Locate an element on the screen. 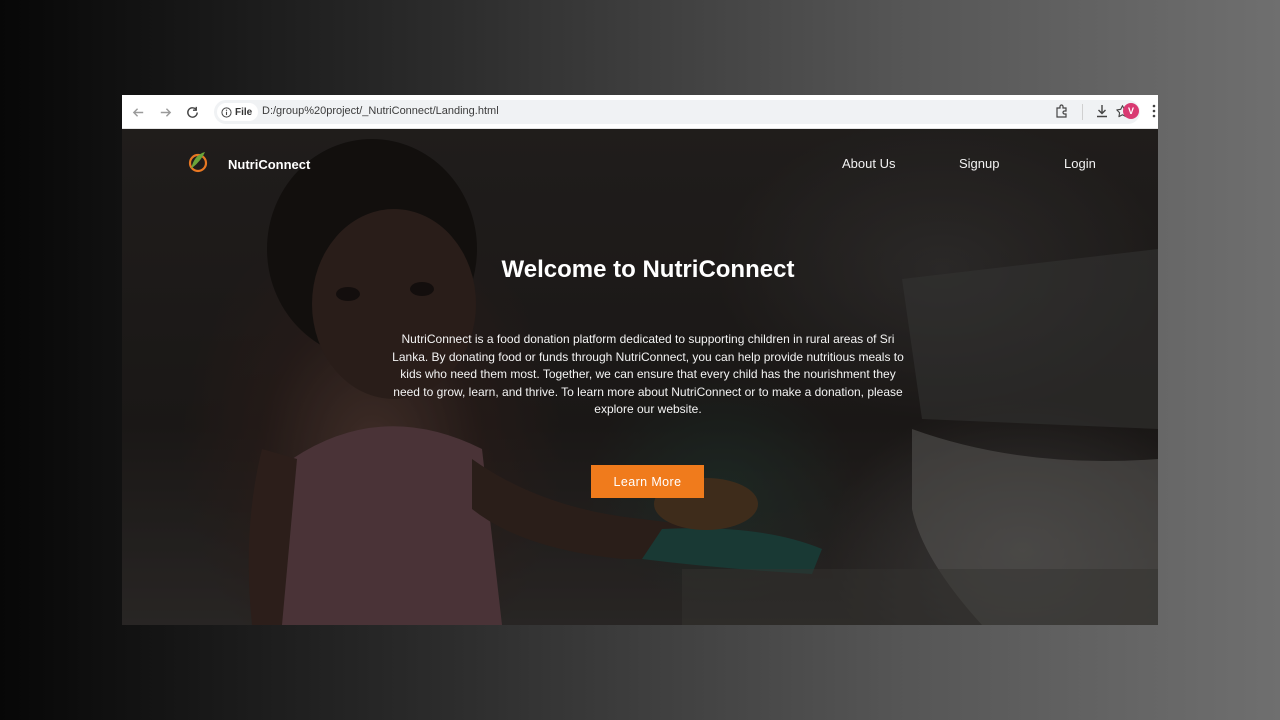  back-button is located at coordinates (138, 112).